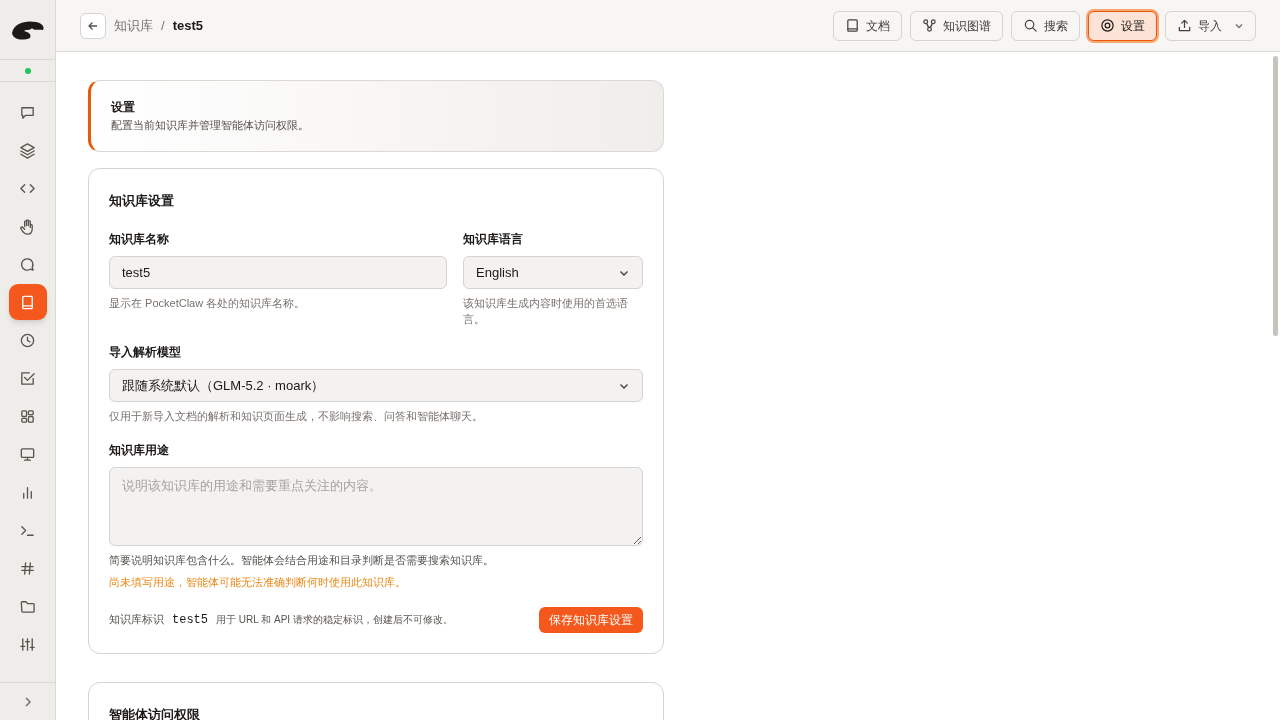  I want to click on sidebar-item, so click(27, 302).